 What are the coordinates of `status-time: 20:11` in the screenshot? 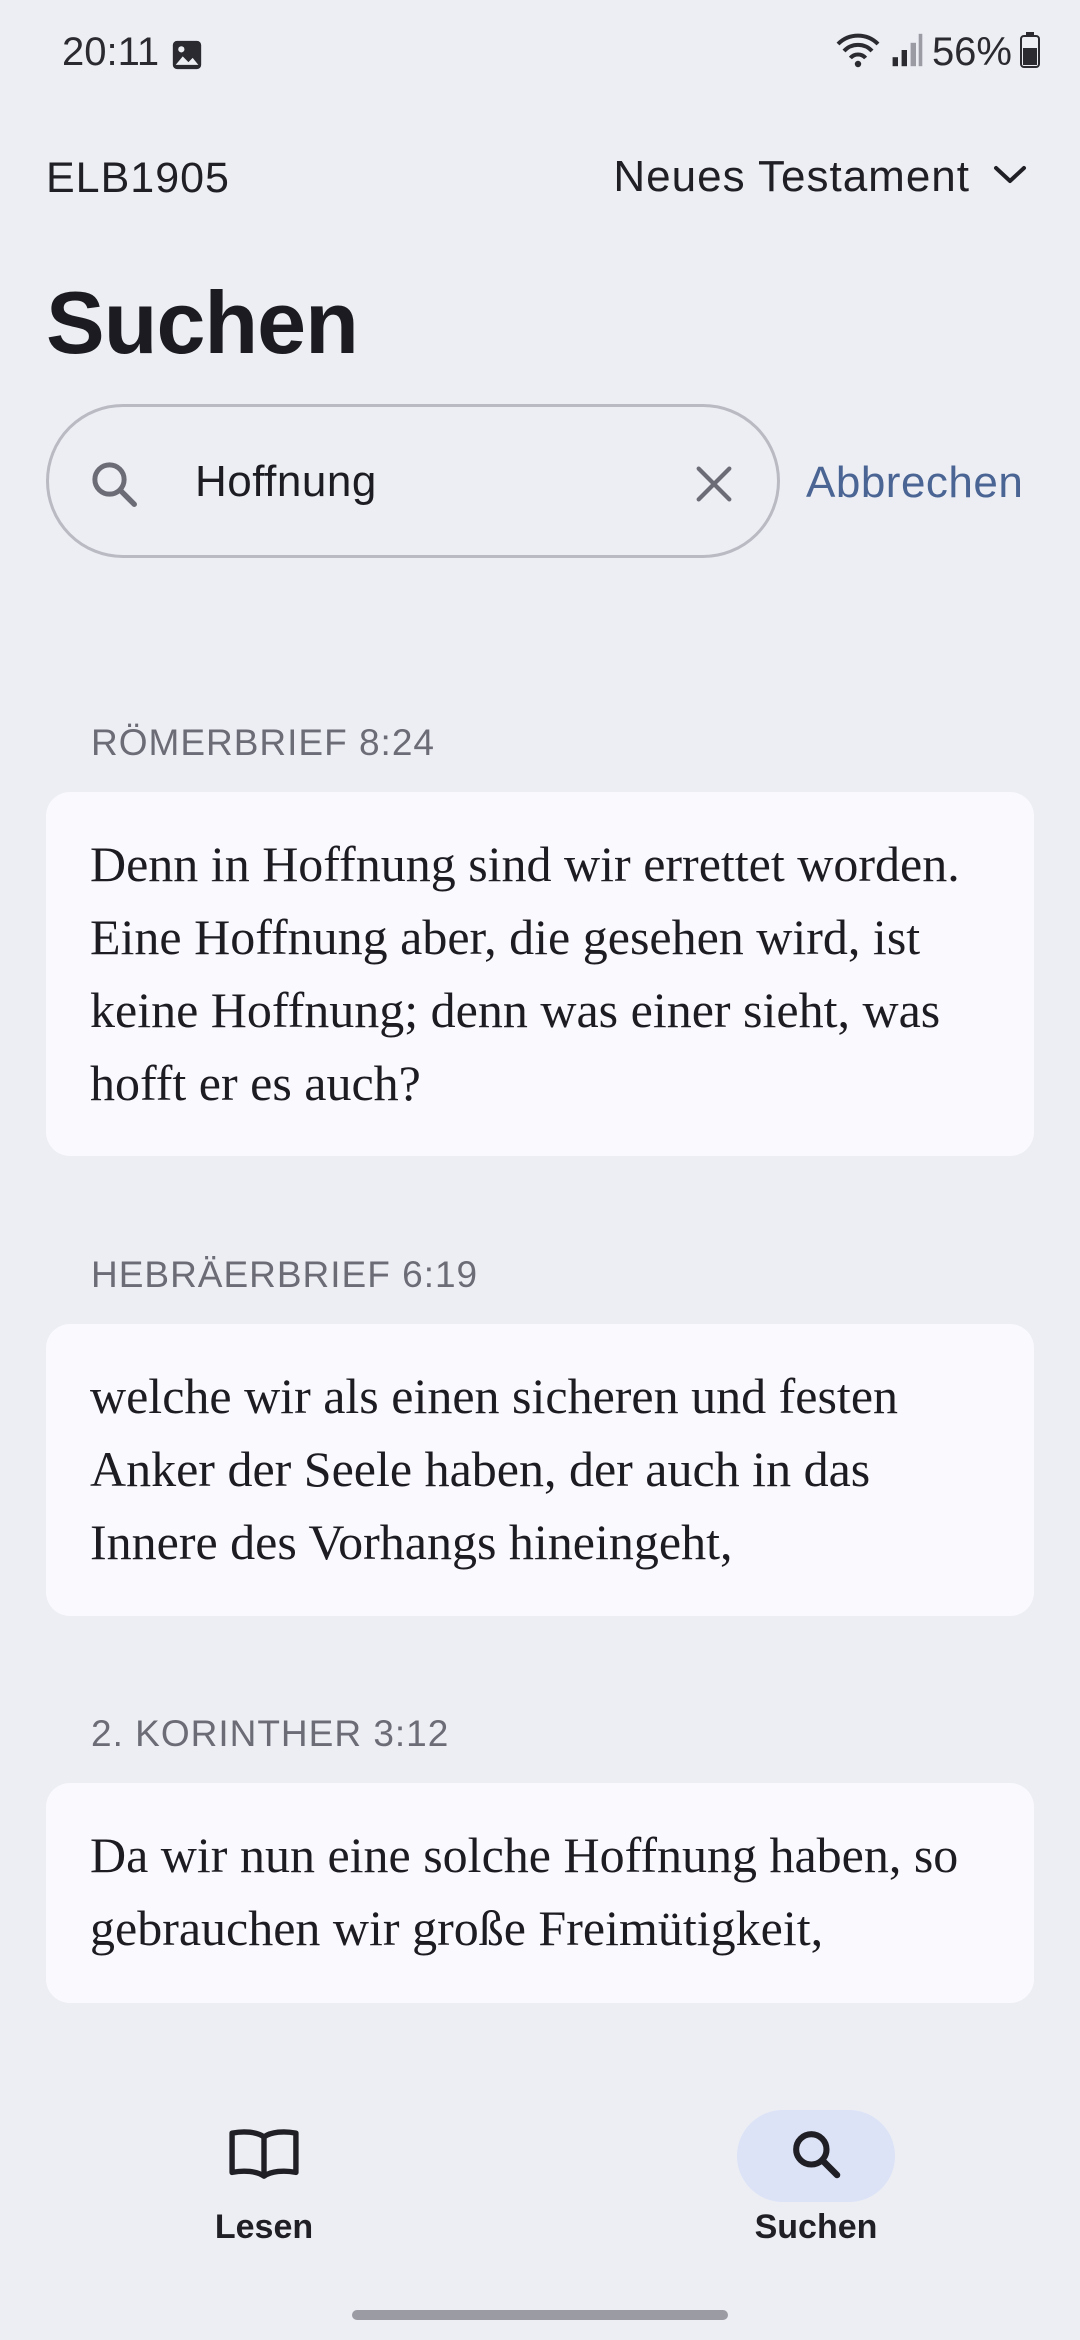 It's located at (111, 52).